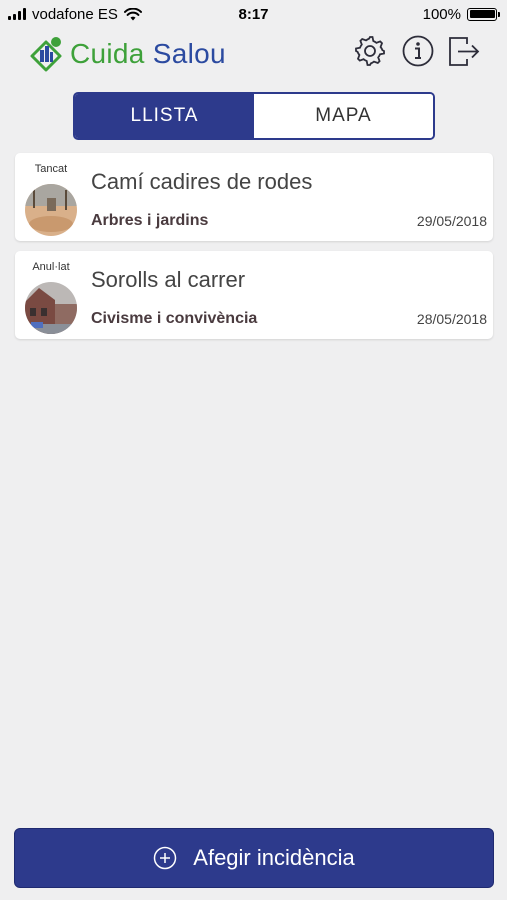  Describe the element at coordinates (274, 857) in the screenshot. I see `add-incident-label: Afegir incidència` at that location.